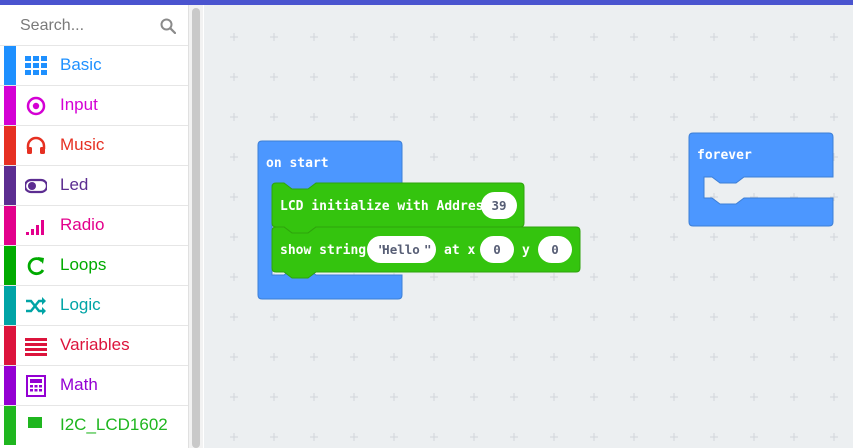 This screenshot has height=448, width=853. I want to click on headphones-icon, so click(36, 145).